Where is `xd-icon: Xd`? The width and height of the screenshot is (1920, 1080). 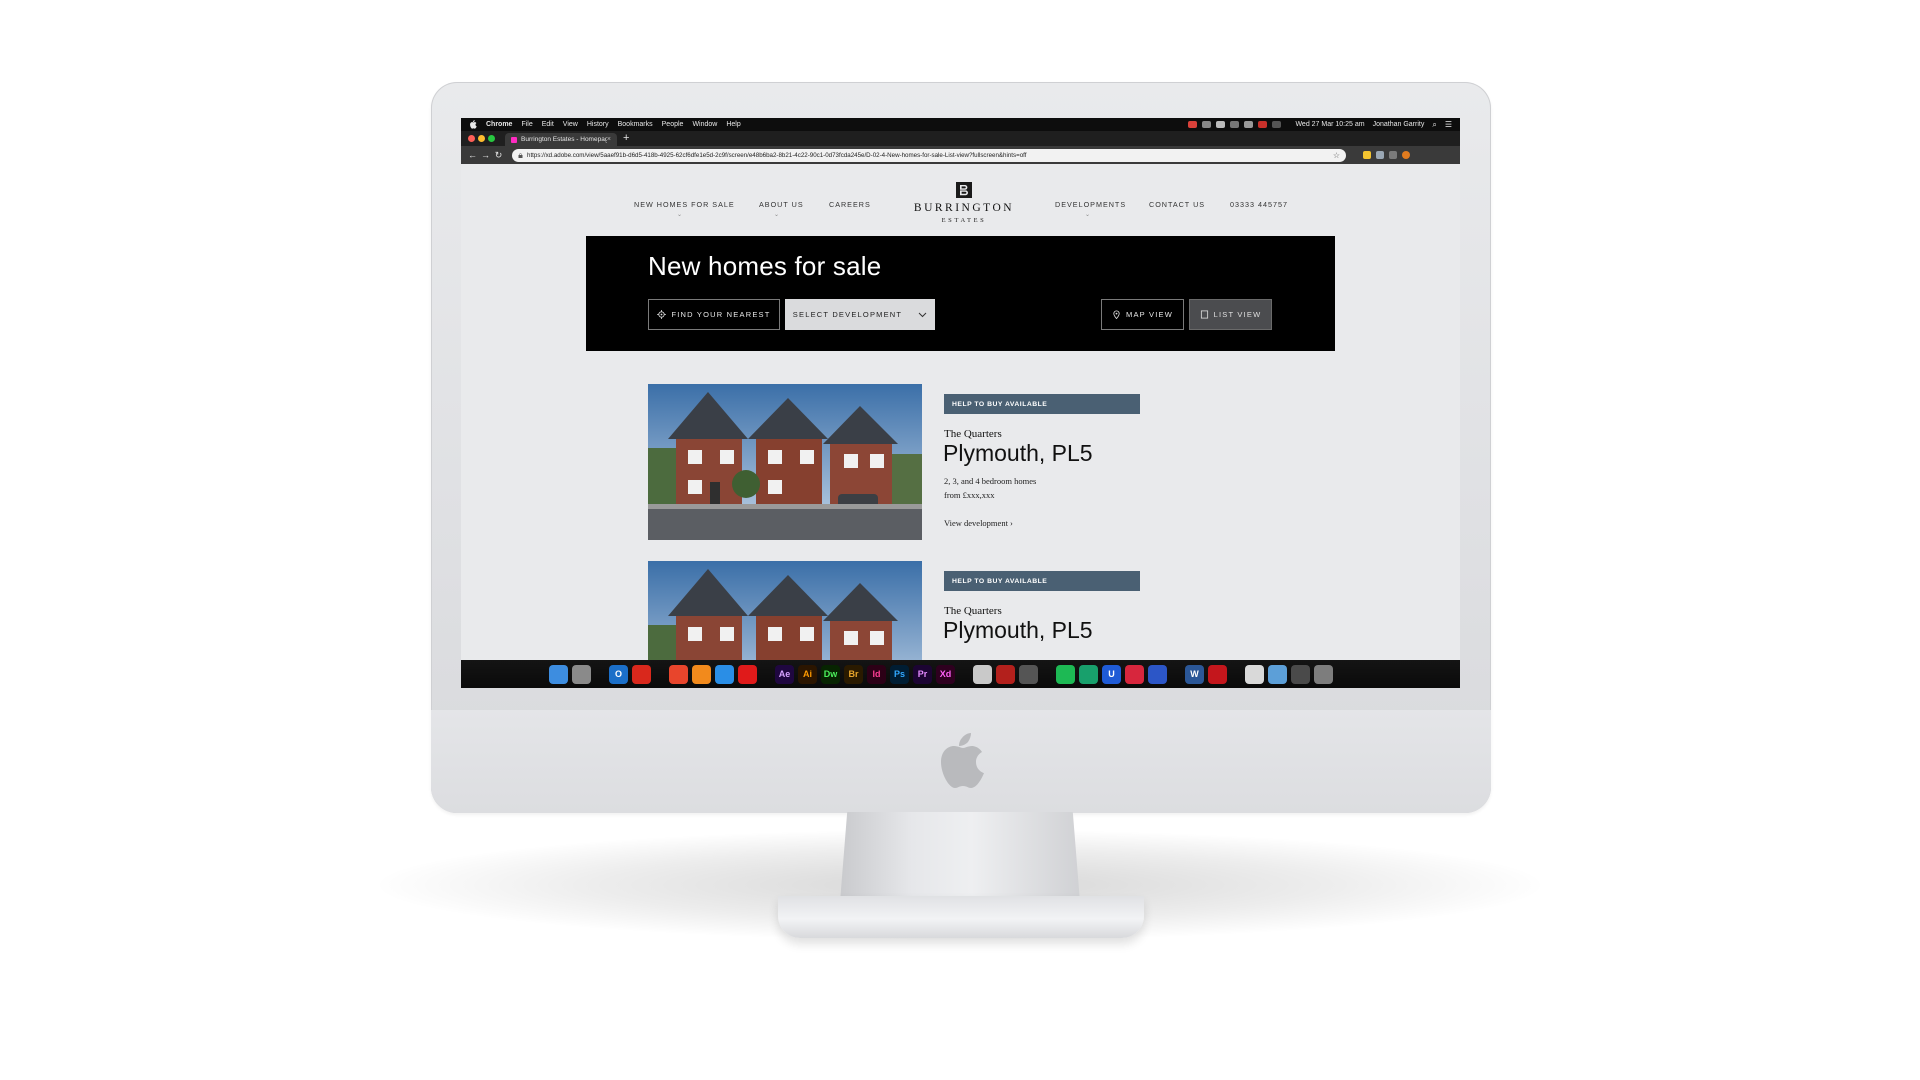
xd-icon: Xd is located at coordinates (945, 674).